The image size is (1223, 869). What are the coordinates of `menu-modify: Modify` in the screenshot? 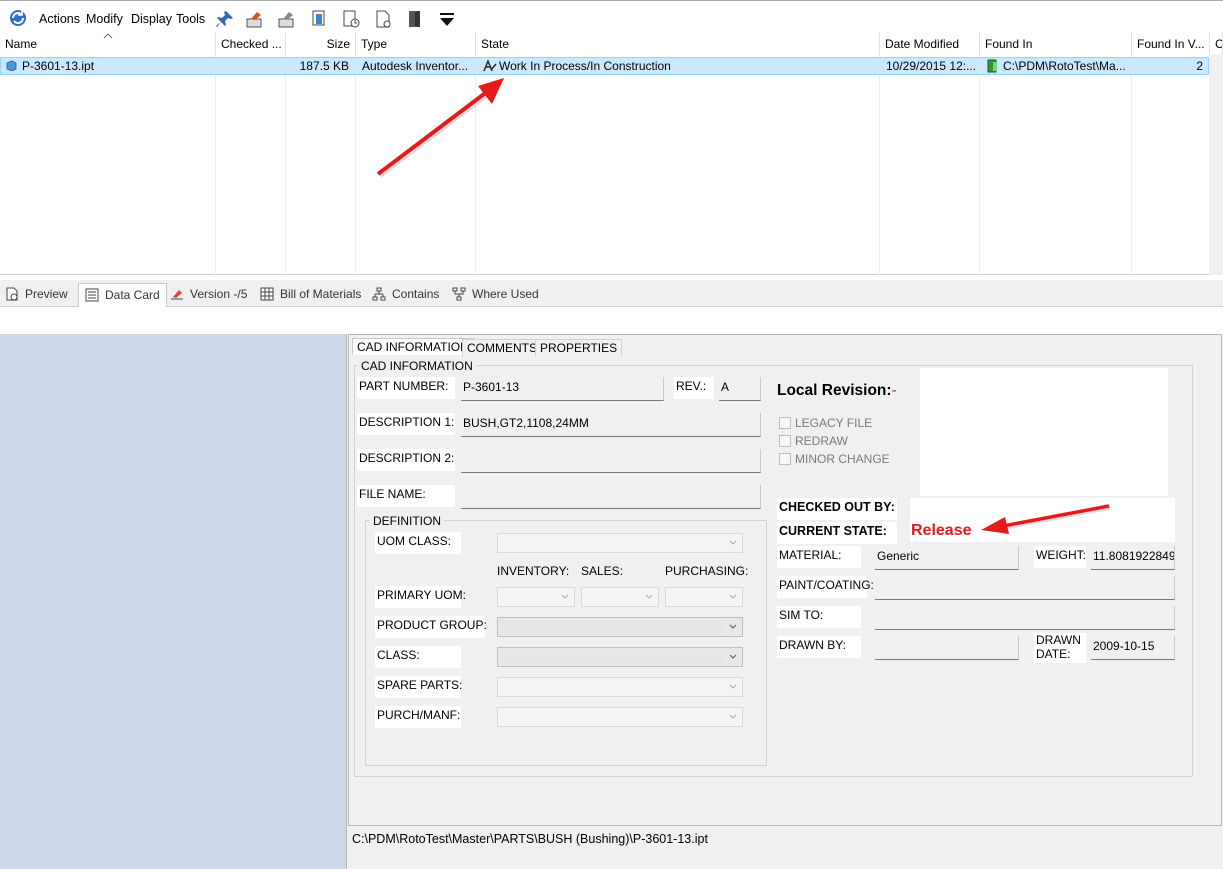 It's located at (104, 19).